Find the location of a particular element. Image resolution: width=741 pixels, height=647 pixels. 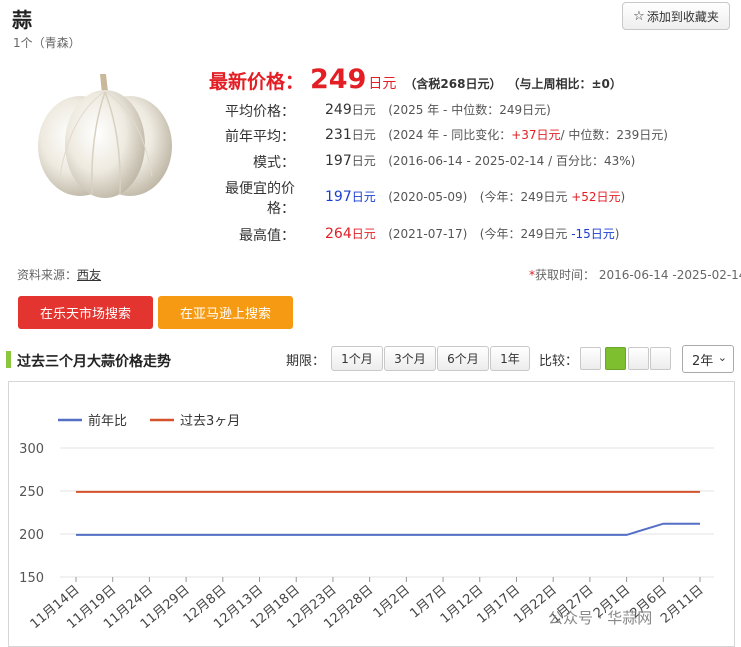

period-3-month-button: 3个月 is located at coordinates (410, 358).